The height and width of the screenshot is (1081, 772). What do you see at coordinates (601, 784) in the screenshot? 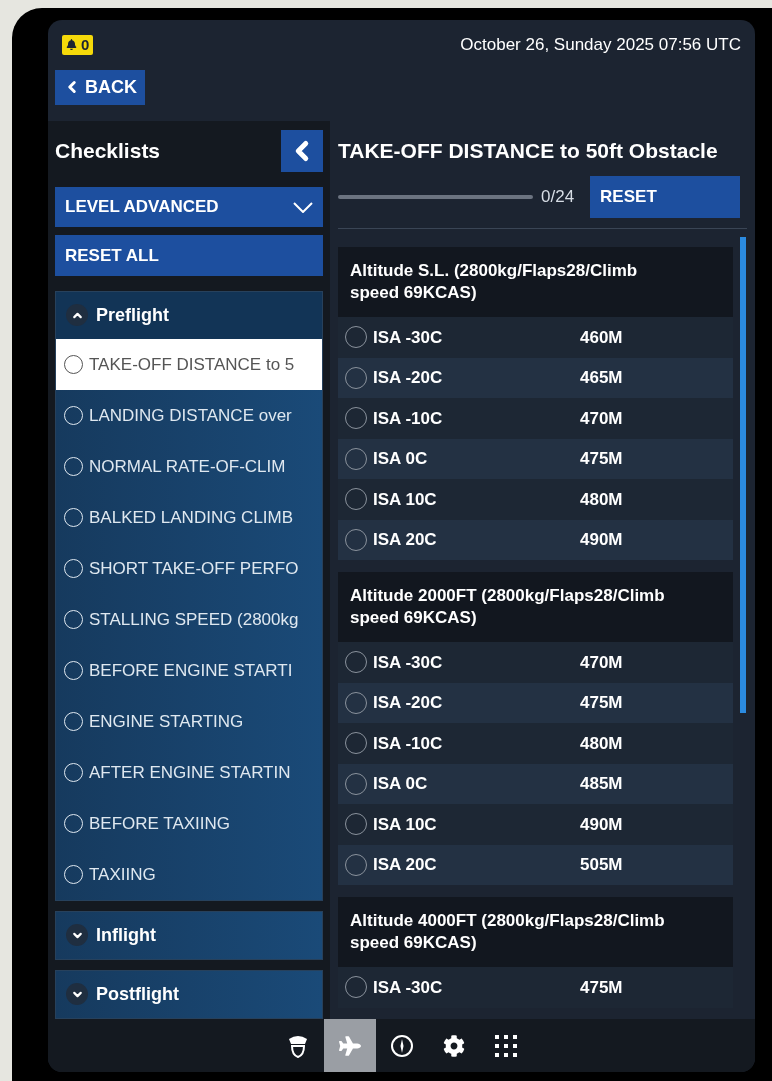
I see `distance-value: 485M` at bounding box center [601, 784].